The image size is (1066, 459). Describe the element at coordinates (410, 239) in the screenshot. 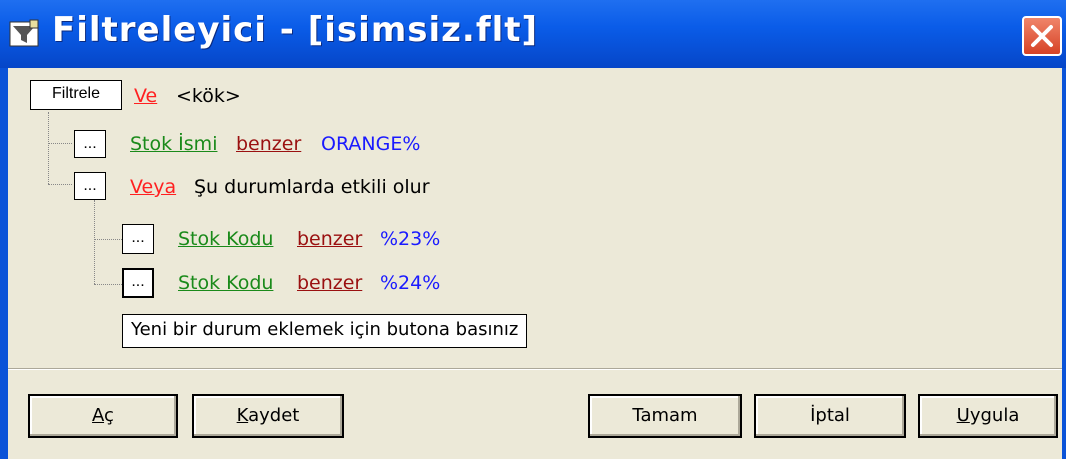

I see `condition-value: %23%` at that location.